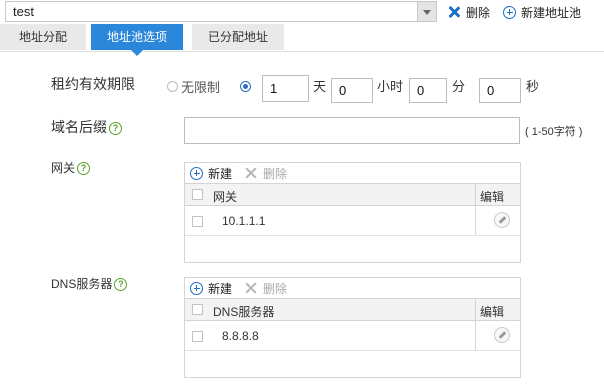 The image size is (604, 385). I want to click on domain-suffix-input, so click(352, 130).